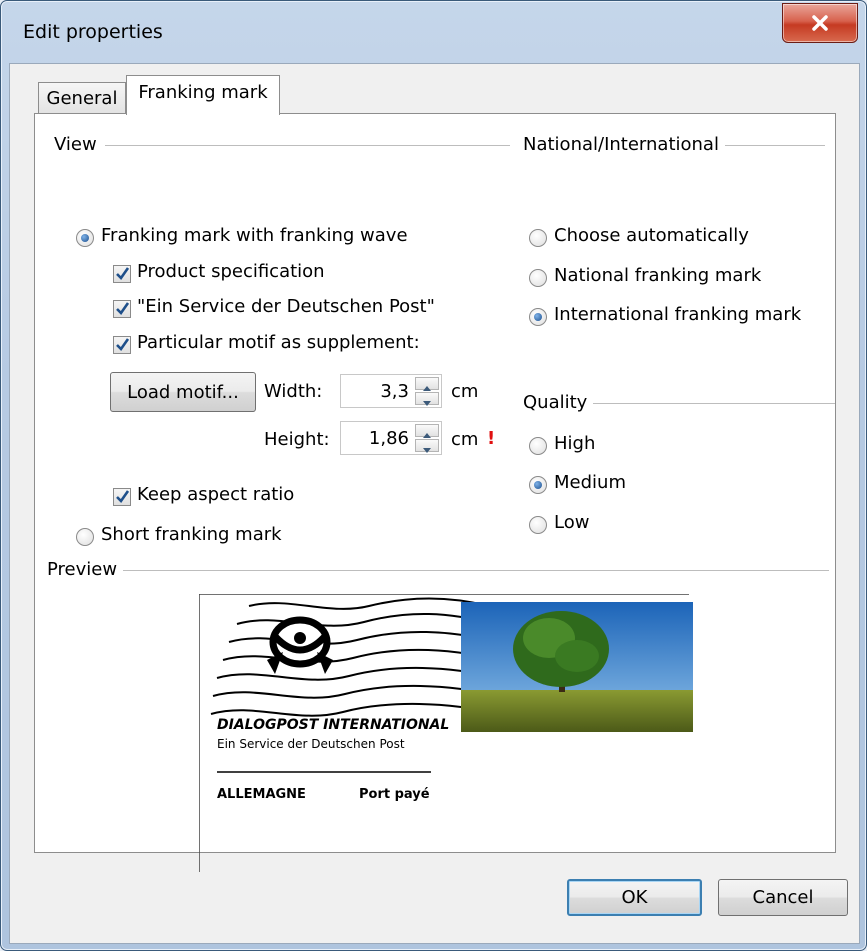 Image resolution: width=867 pixels, height=951 pixels. I want to click on height-spinner-arrows, so click(427, 438).